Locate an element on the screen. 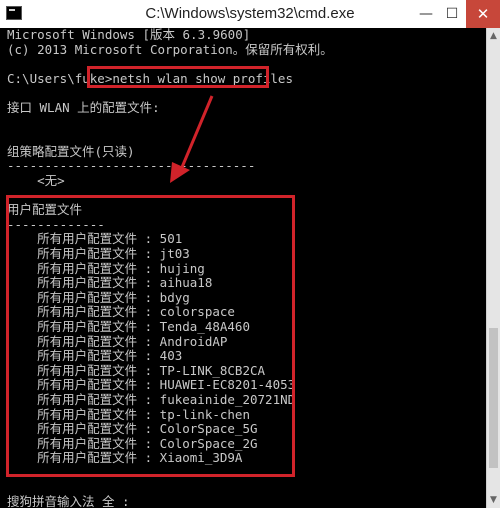 Image resolution: width=500 pixels, height=531 pixels. console-line: 组策略配置文件(只读) is located at coordinates (71, 151).